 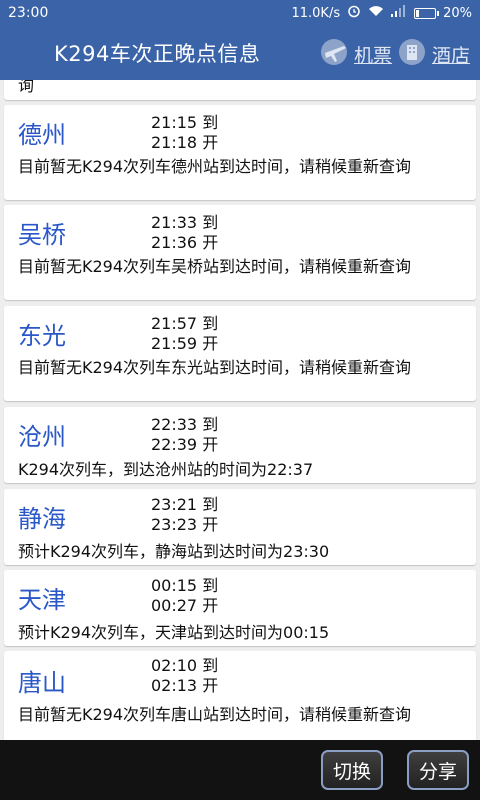 I want to click on depart-time: 21:59 开, so click(x=185, y=343).